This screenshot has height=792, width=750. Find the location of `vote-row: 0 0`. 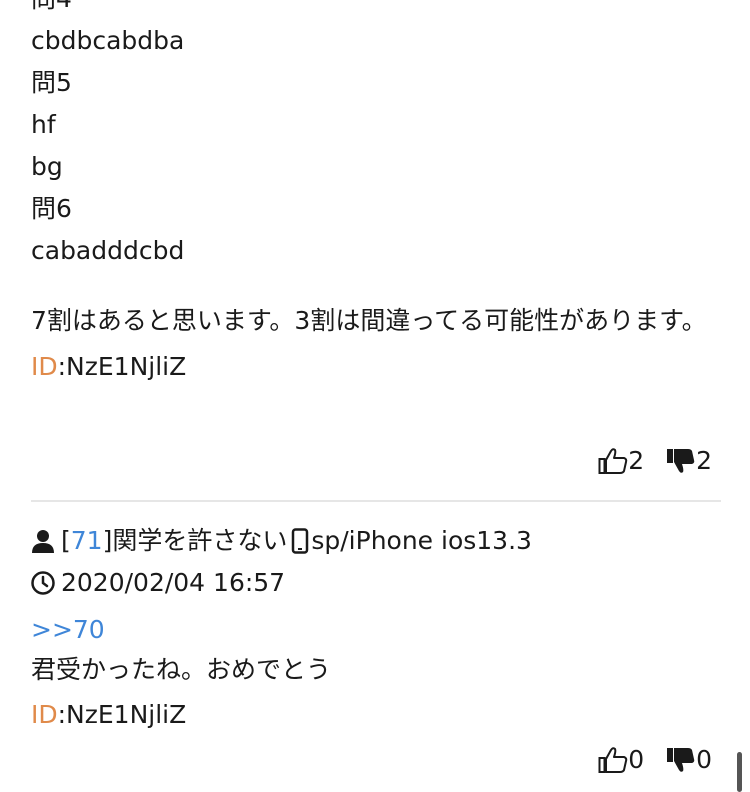

vote-row: 0 0 is located at coordinates (644, 759).